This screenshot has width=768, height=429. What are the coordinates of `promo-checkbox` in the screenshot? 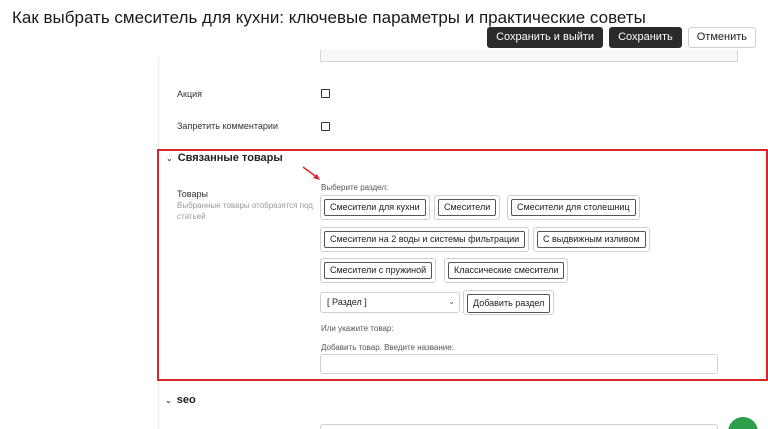 It's located at (325, 93).